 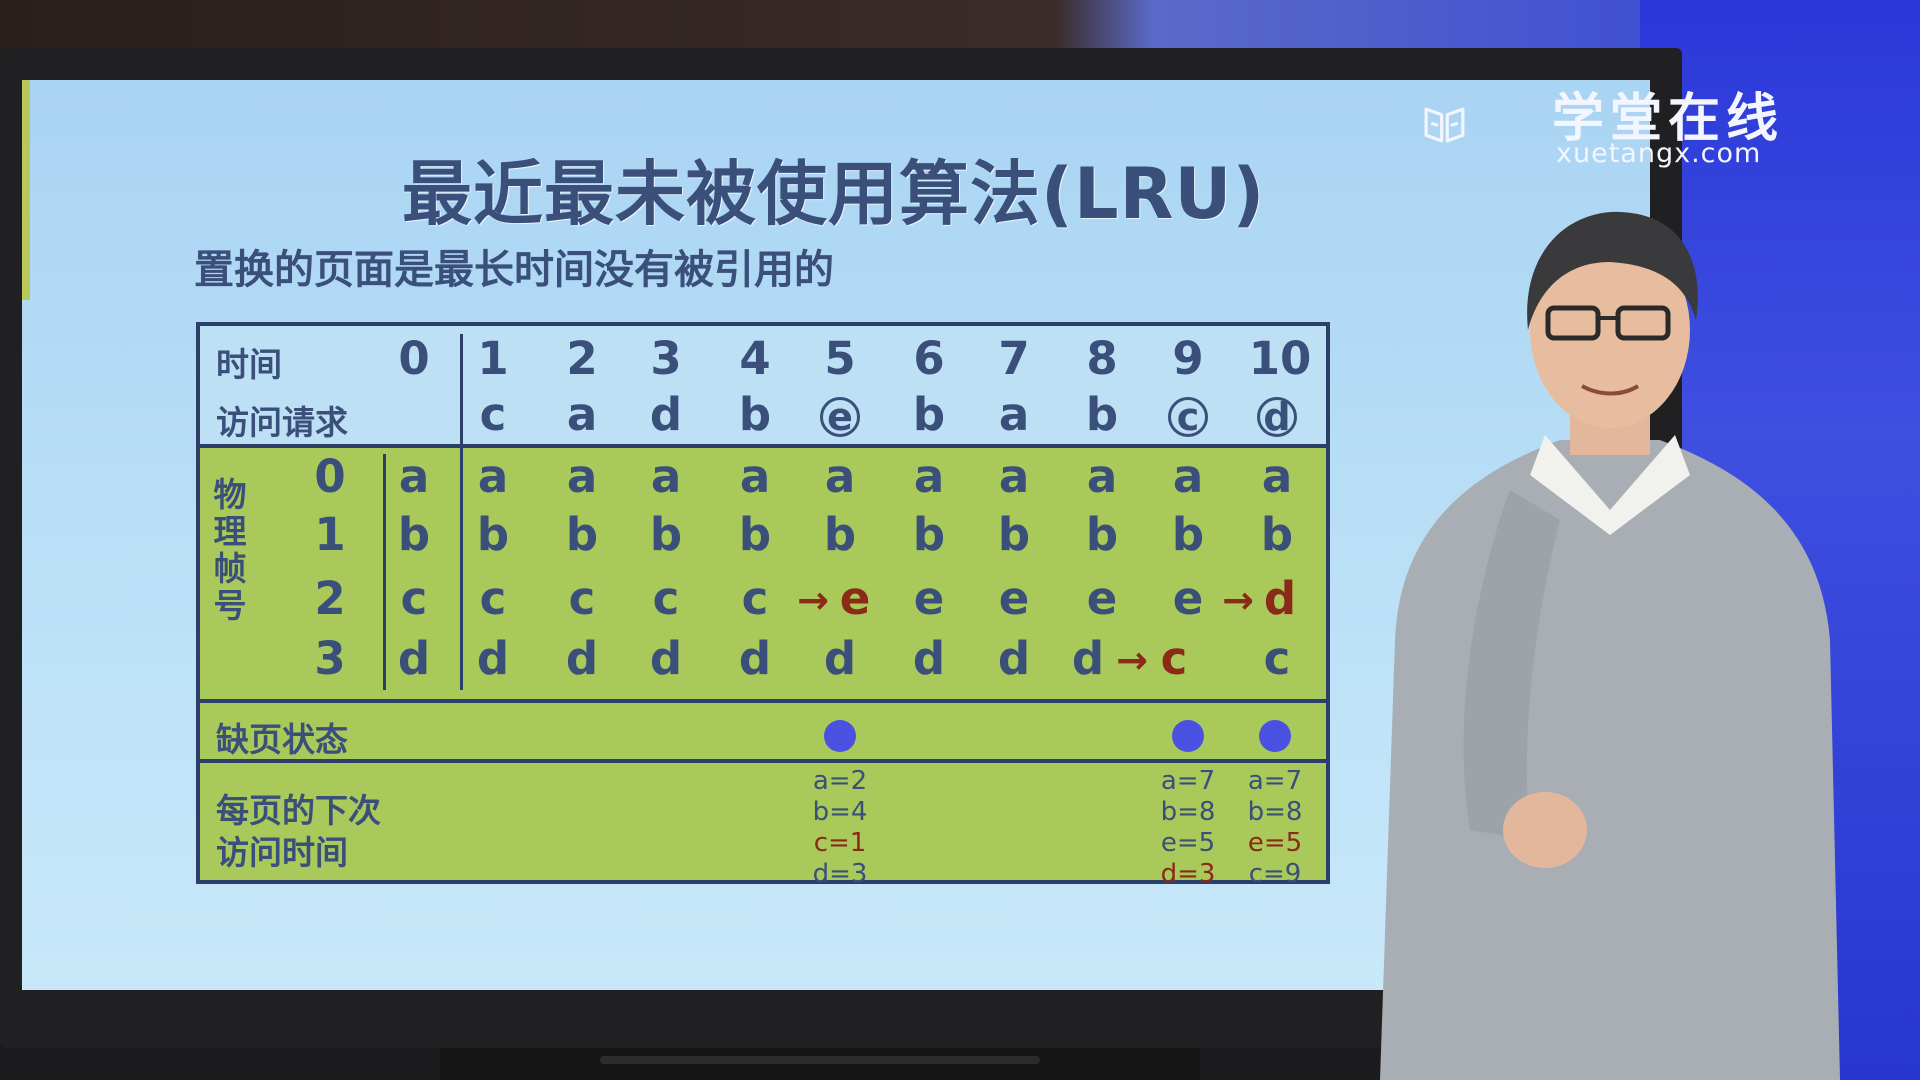 What do you see at coordinates (1014, 358) in the screenshot?
I see `time-7: 7` at bounding box center [1014, 358].